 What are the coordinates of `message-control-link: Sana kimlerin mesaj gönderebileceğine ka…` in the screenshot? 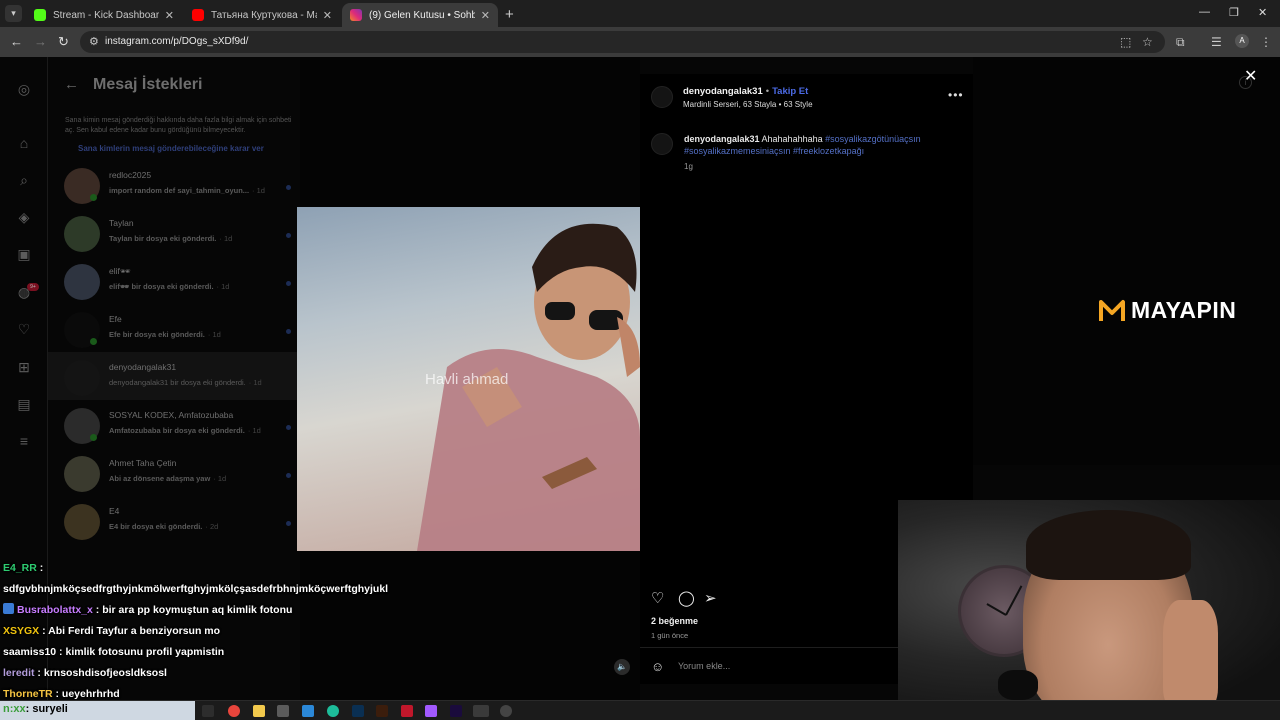 It's located at (171, 148).